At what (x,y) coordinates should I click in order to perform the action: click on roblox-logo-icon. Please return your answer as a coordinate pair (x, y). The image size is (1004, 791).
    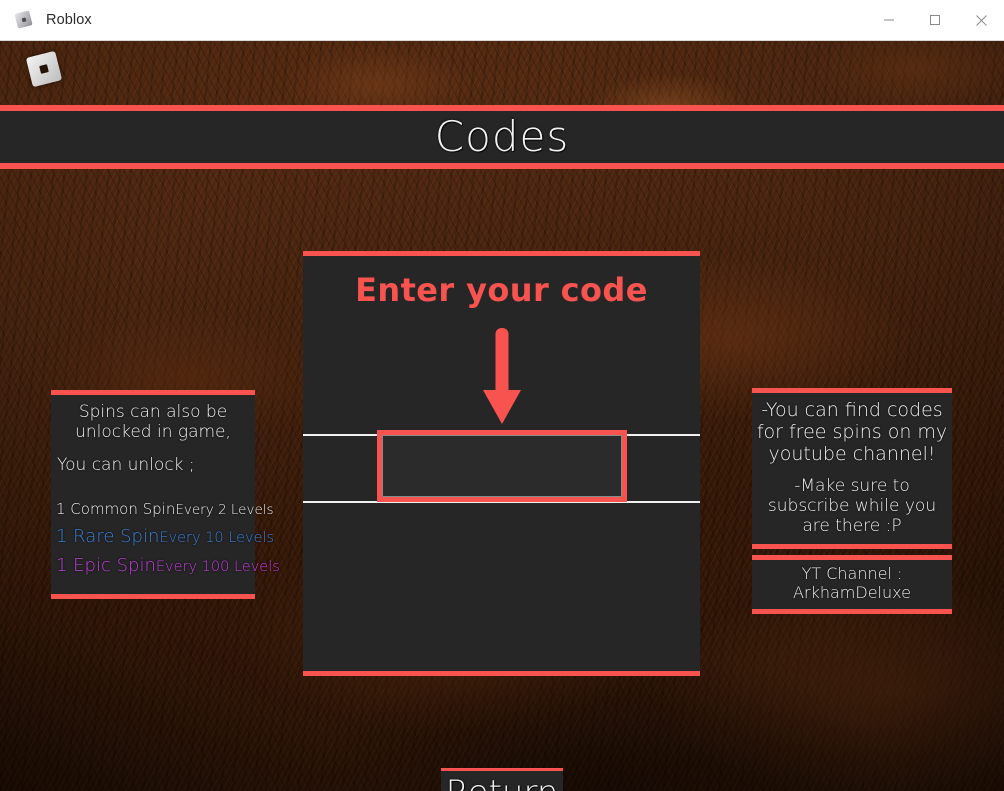
    Looking at the image, I should click on (24, 20).